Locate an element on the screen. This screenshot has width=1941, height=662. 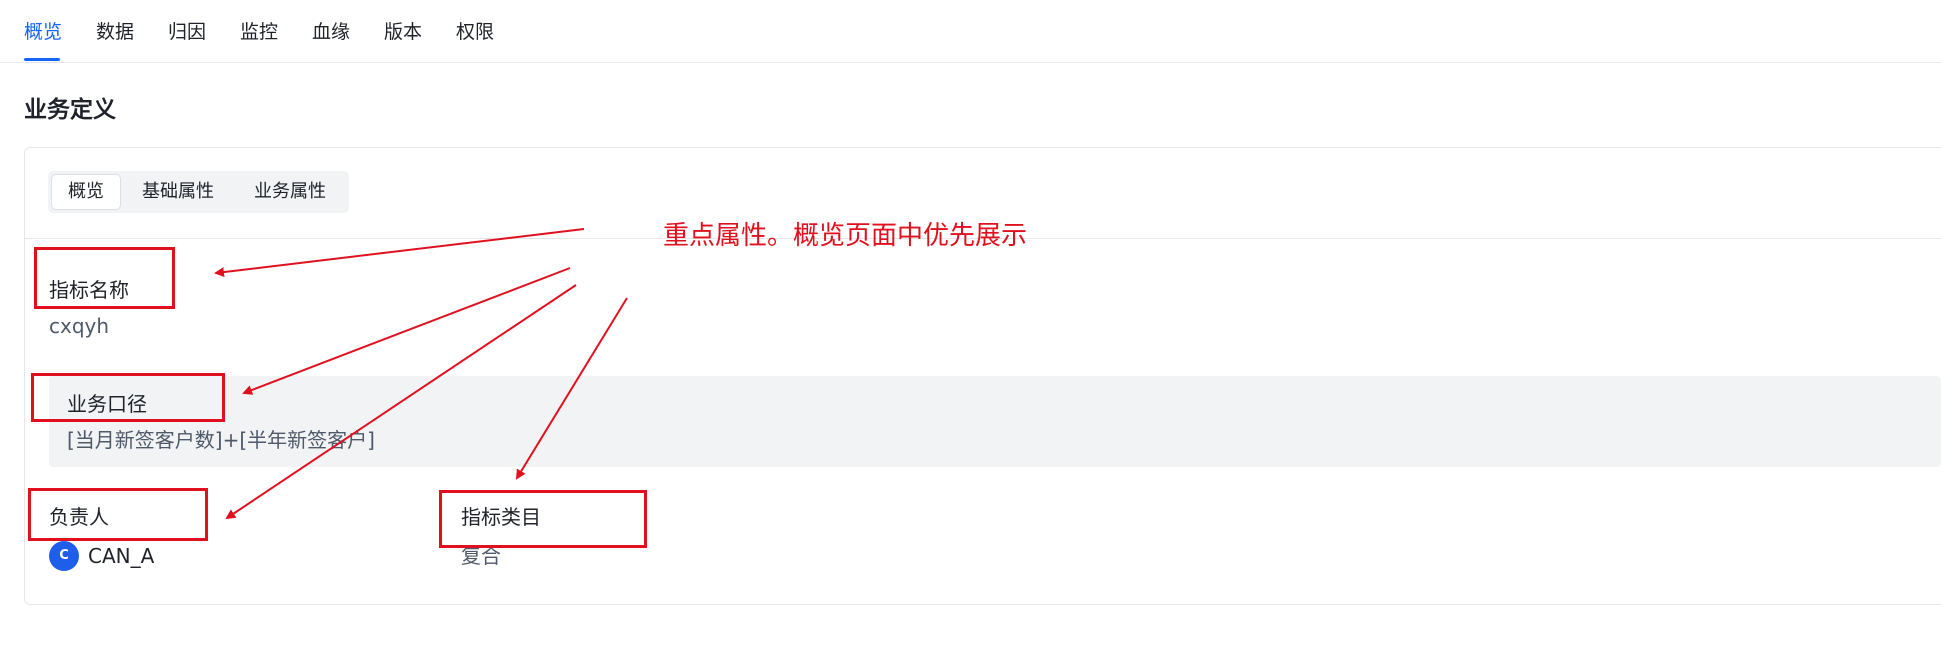
arrow-to-business-caliber is located at coordinates (406, 331).